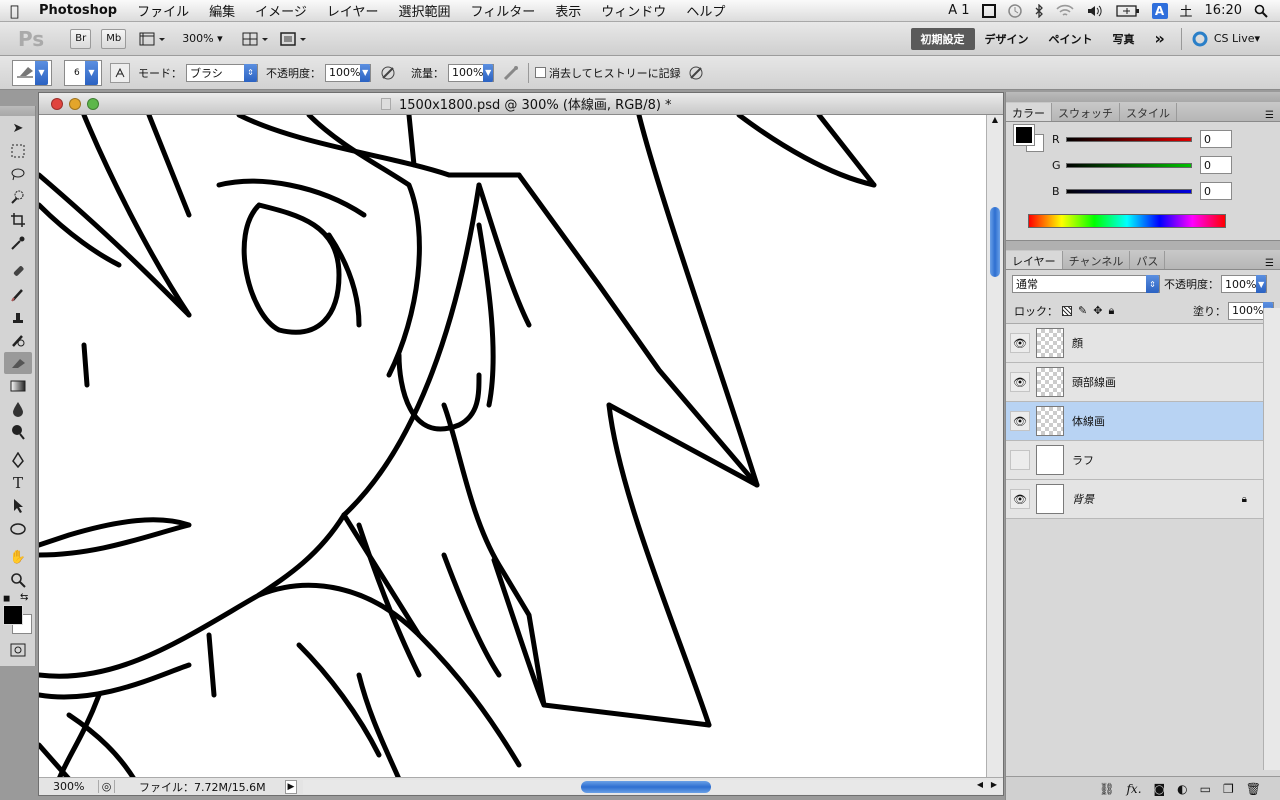  Describe the element at coordinates (18, 363) in the screenshot. I see `eraser-tool-icon` at that location.